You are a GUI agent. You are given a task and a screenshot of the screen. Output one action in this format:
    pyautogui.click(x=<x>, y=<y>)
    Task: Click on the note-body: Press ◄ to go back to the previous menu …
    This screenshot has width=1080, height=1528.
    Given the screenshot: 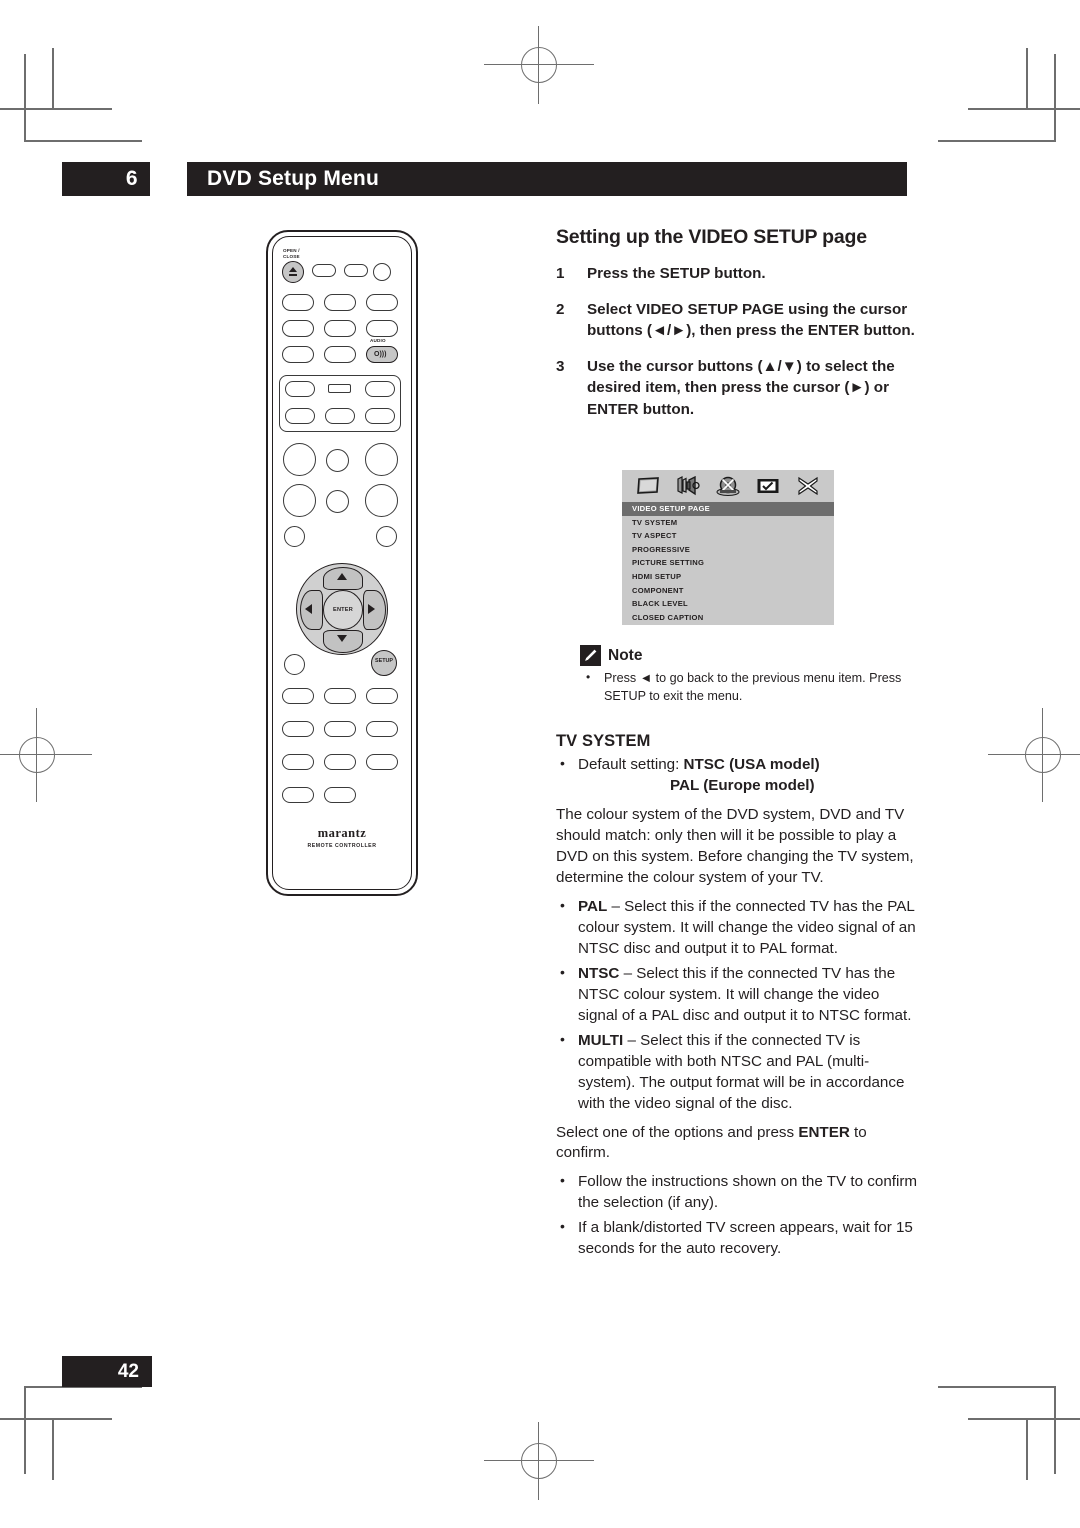 What is the action you would take?
    pyautogui.click(x=752, y=687)
    